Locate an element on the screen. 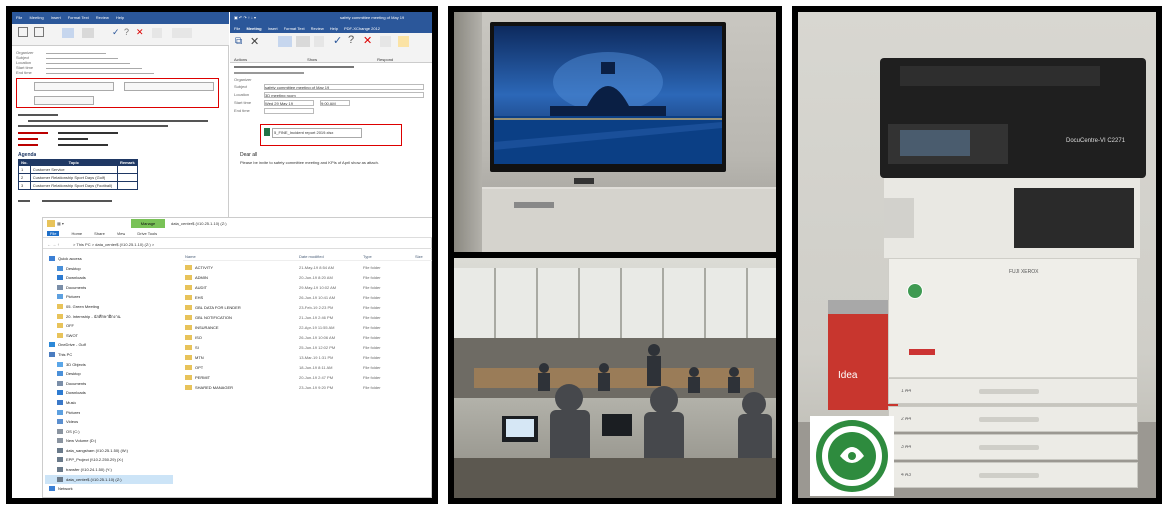 This screenshot has width=1166, height=506. nav-item: 05. Green Meeting is located at coordinates (109, 307).